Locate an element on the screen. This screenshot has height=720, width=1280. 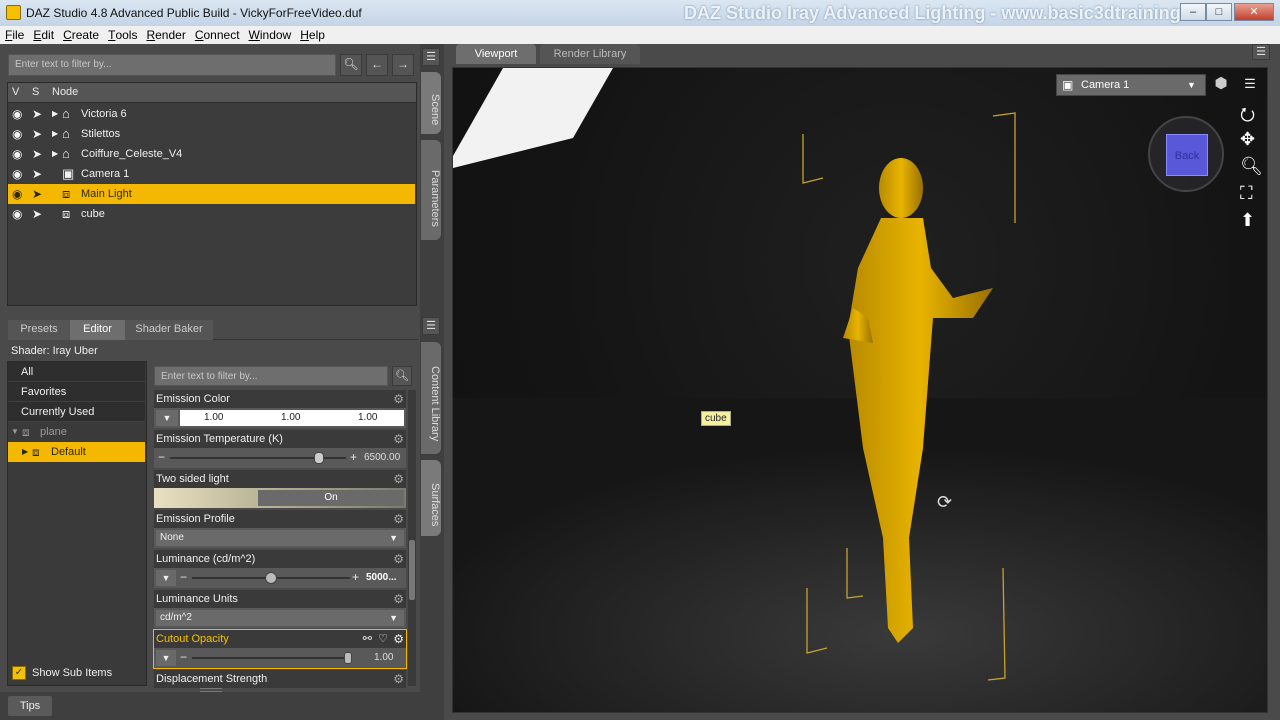
pane-menu-icon: ☰ is located at coordinates (431, 57).